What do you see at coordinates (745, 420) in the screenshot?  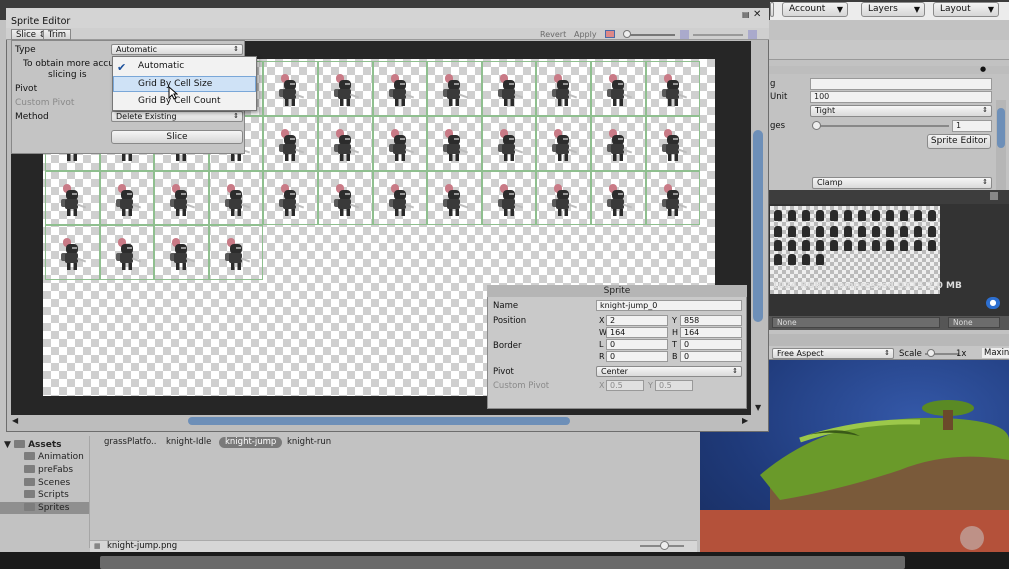 I see `scroll-right-icon: ▶` at bounding box center [745, 420].